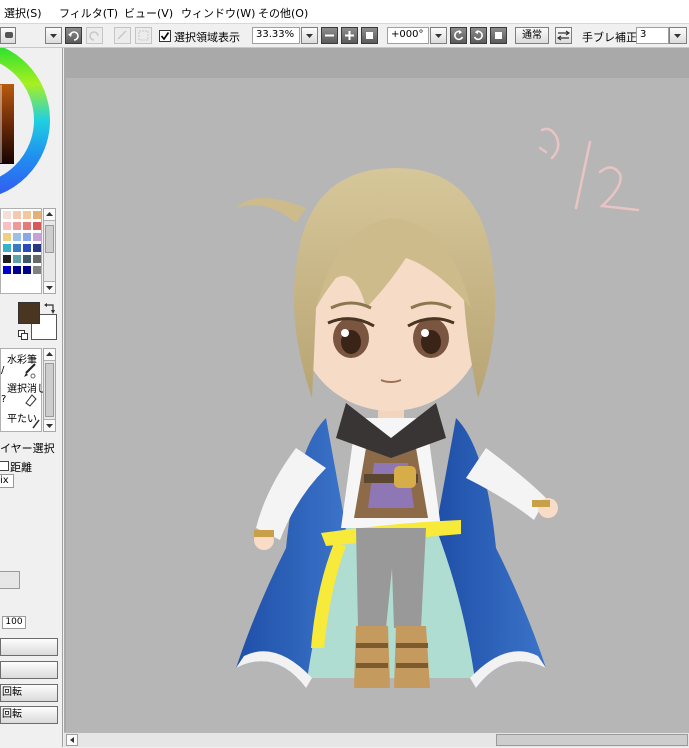  Describe the element at coordinates (309, 35) in the screenshot. I see `zoom-dropdown-button` at that location.